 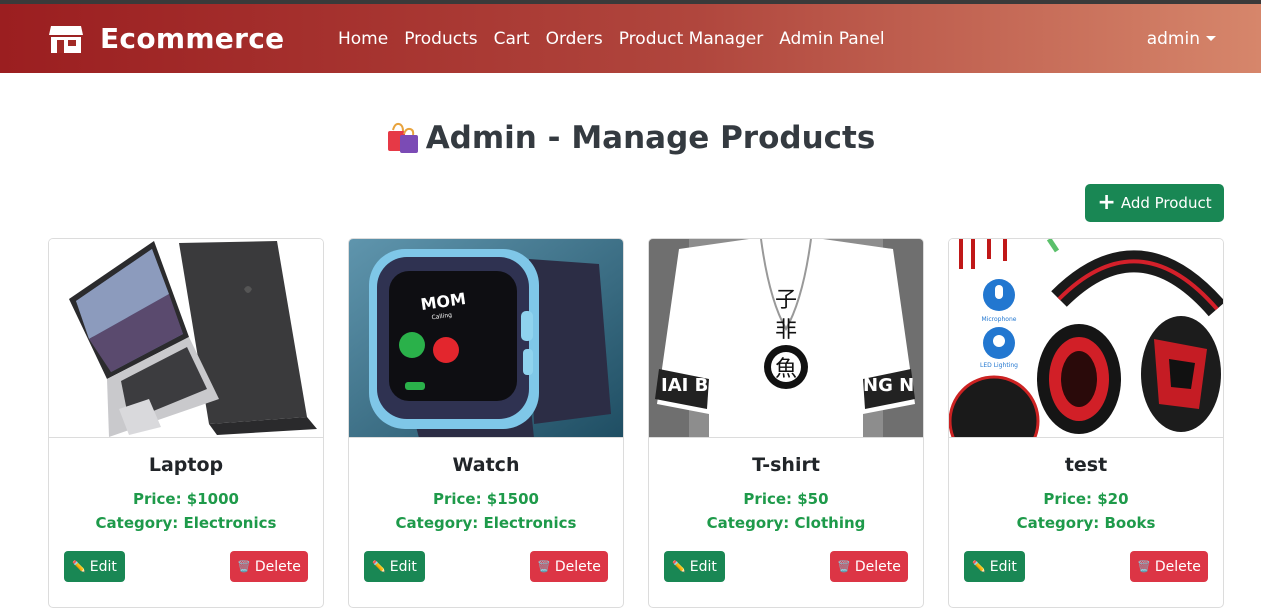 What do you see at coordinates (186, 465) in the screenshot?
I see `product-name: Laptop` at bounding box center [186, 465].